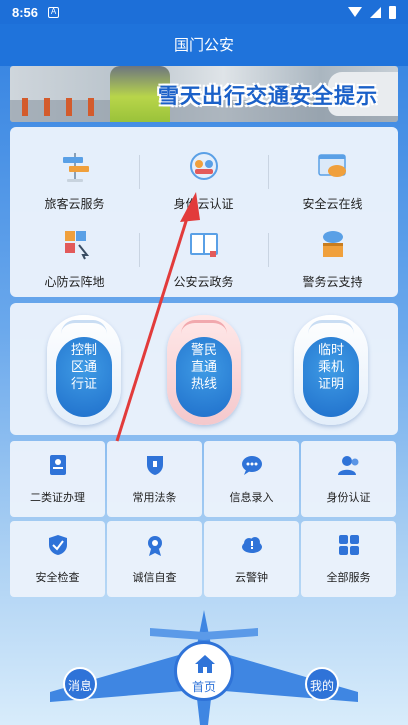 The height and width of the screenshot is (725, 408). Describe the element at coordinates (203, 687) in the screenshot. I see `nav-label: 首页` at that location.